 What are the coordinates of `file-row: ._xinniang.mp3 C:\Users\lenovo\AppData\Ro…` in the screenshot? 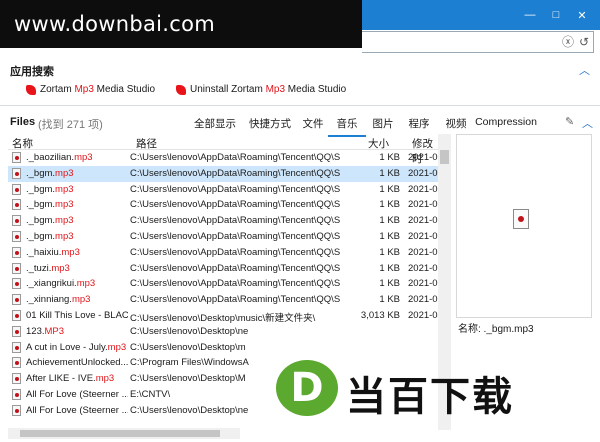 It's located at (223, 300).